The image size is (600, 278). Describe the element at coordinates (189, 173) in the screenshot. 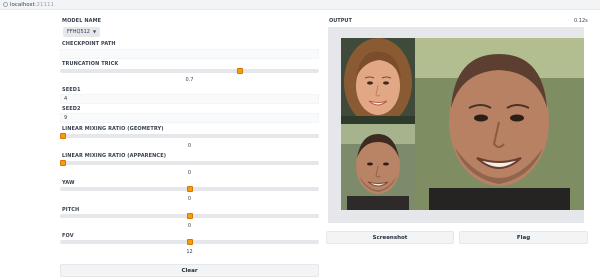

I see `mixing-appearance-value: 0` at that location.